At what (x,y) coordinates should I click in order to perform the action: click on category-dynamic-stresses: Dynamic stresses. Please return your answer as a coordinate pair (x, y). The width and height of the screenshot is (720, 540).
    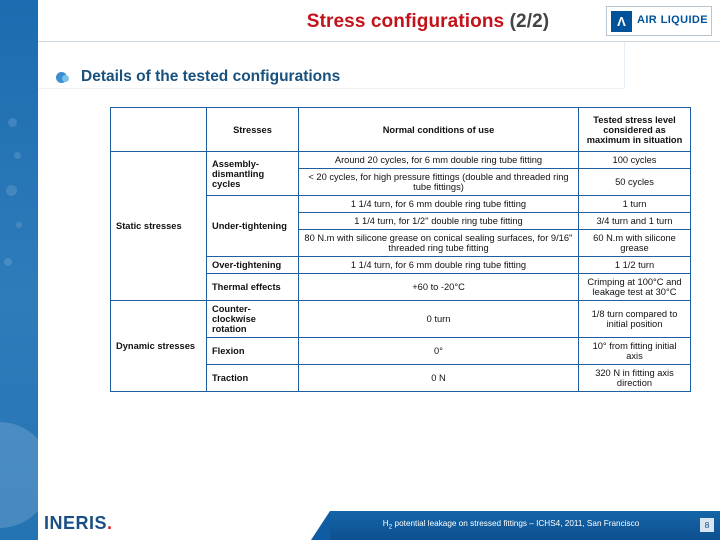
    Looking at the image, I should click on (158, 346).